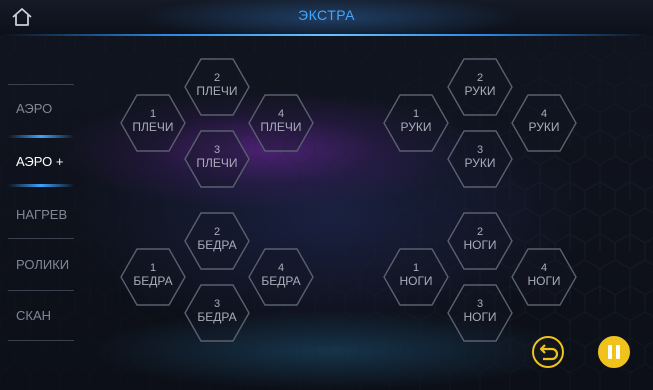 The image size is (653, 390). I want to click on sidebar-item-heat: НАГРЕВ, so click(41, 215).